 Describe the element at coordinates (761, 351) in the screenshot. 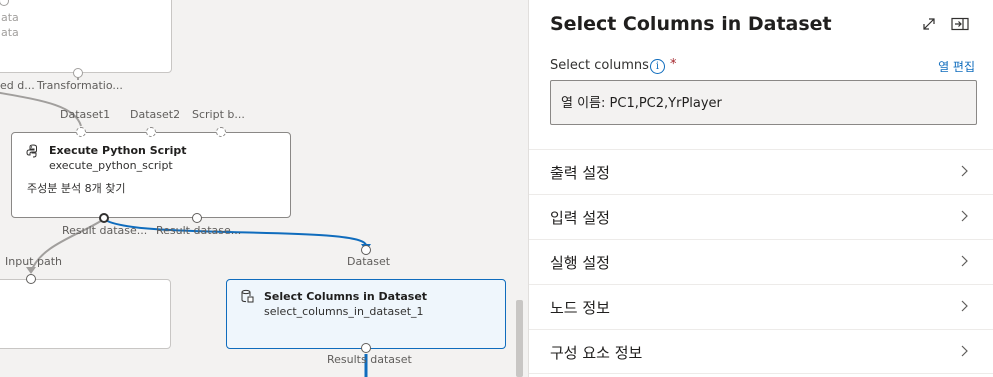

I see `section-component-info: 구성 요소 정보` at that location.